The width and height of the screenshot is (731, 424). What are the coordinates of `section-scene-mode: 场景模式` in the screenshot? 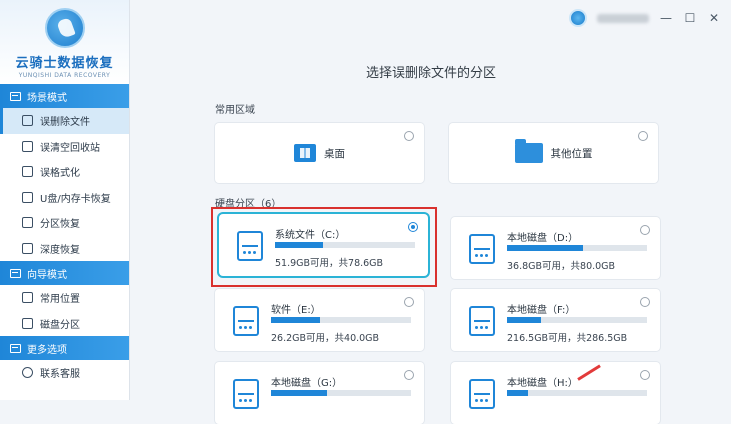 It's located at (64, 96).